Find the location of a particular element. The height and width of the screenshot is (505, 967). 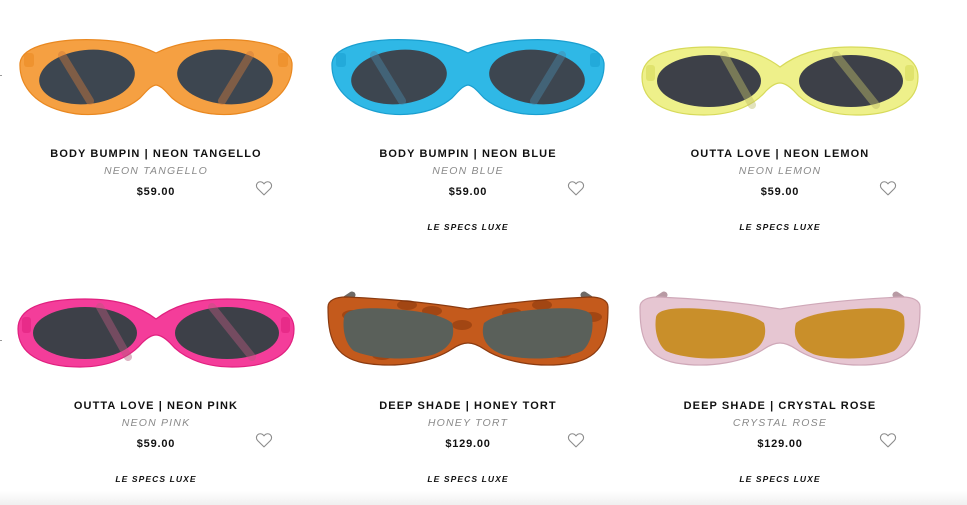

bottom-fade is located at coordinates (483, 498).